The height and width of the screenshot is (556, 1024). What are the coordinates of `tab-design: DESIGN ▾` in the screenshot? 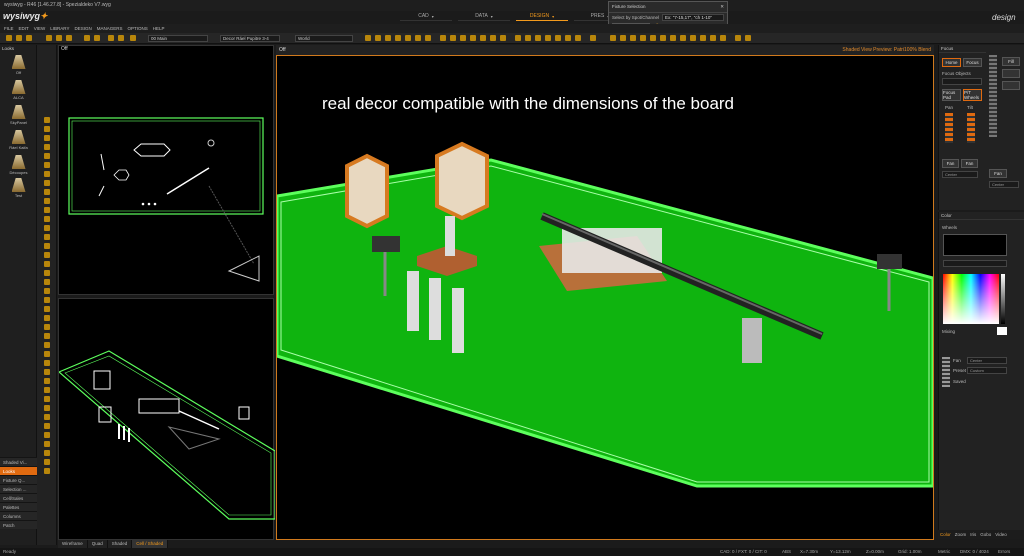 It's located at (542, 16).